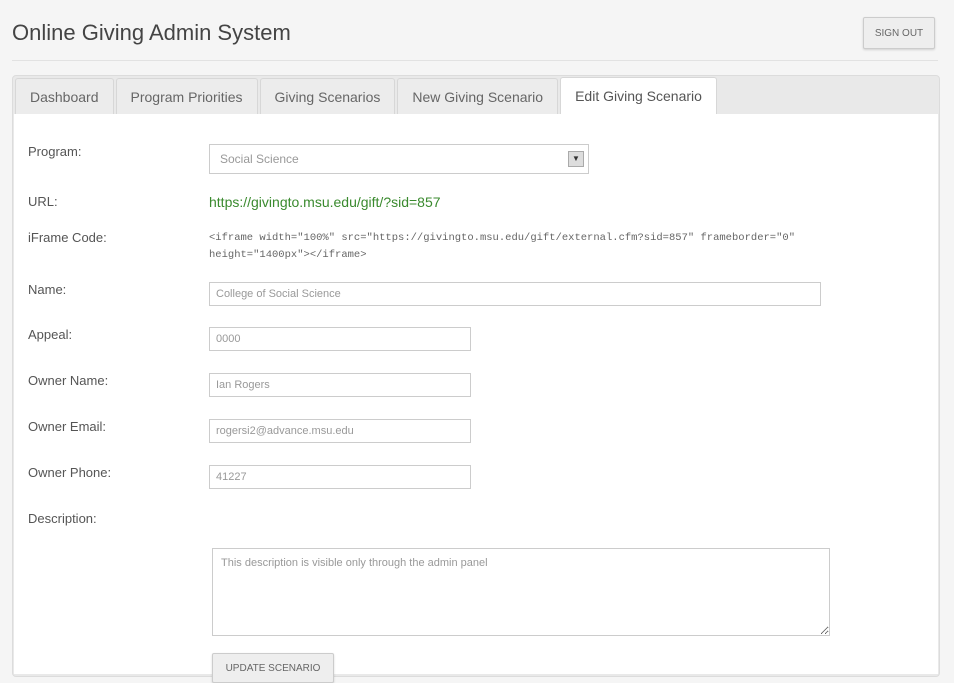 Image resolution: width=954 pixels, height=683 pixels. What do you see at coordinates (50, 334) in the screenshot?
I see `appeal-label: Appeal:` at bounding box center [50, 334].